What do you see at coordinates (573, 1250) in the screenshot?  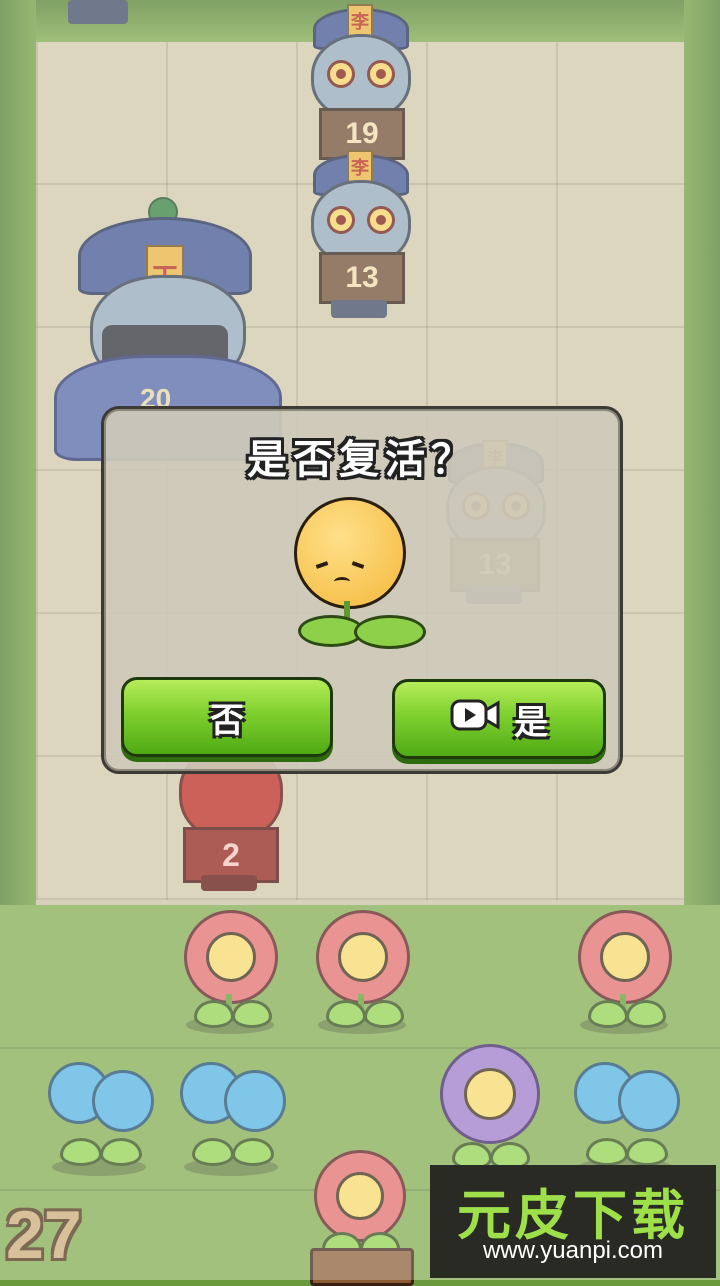 I see `watermark-url: www.yuanpi.com` at bounding box center [573, 1250].